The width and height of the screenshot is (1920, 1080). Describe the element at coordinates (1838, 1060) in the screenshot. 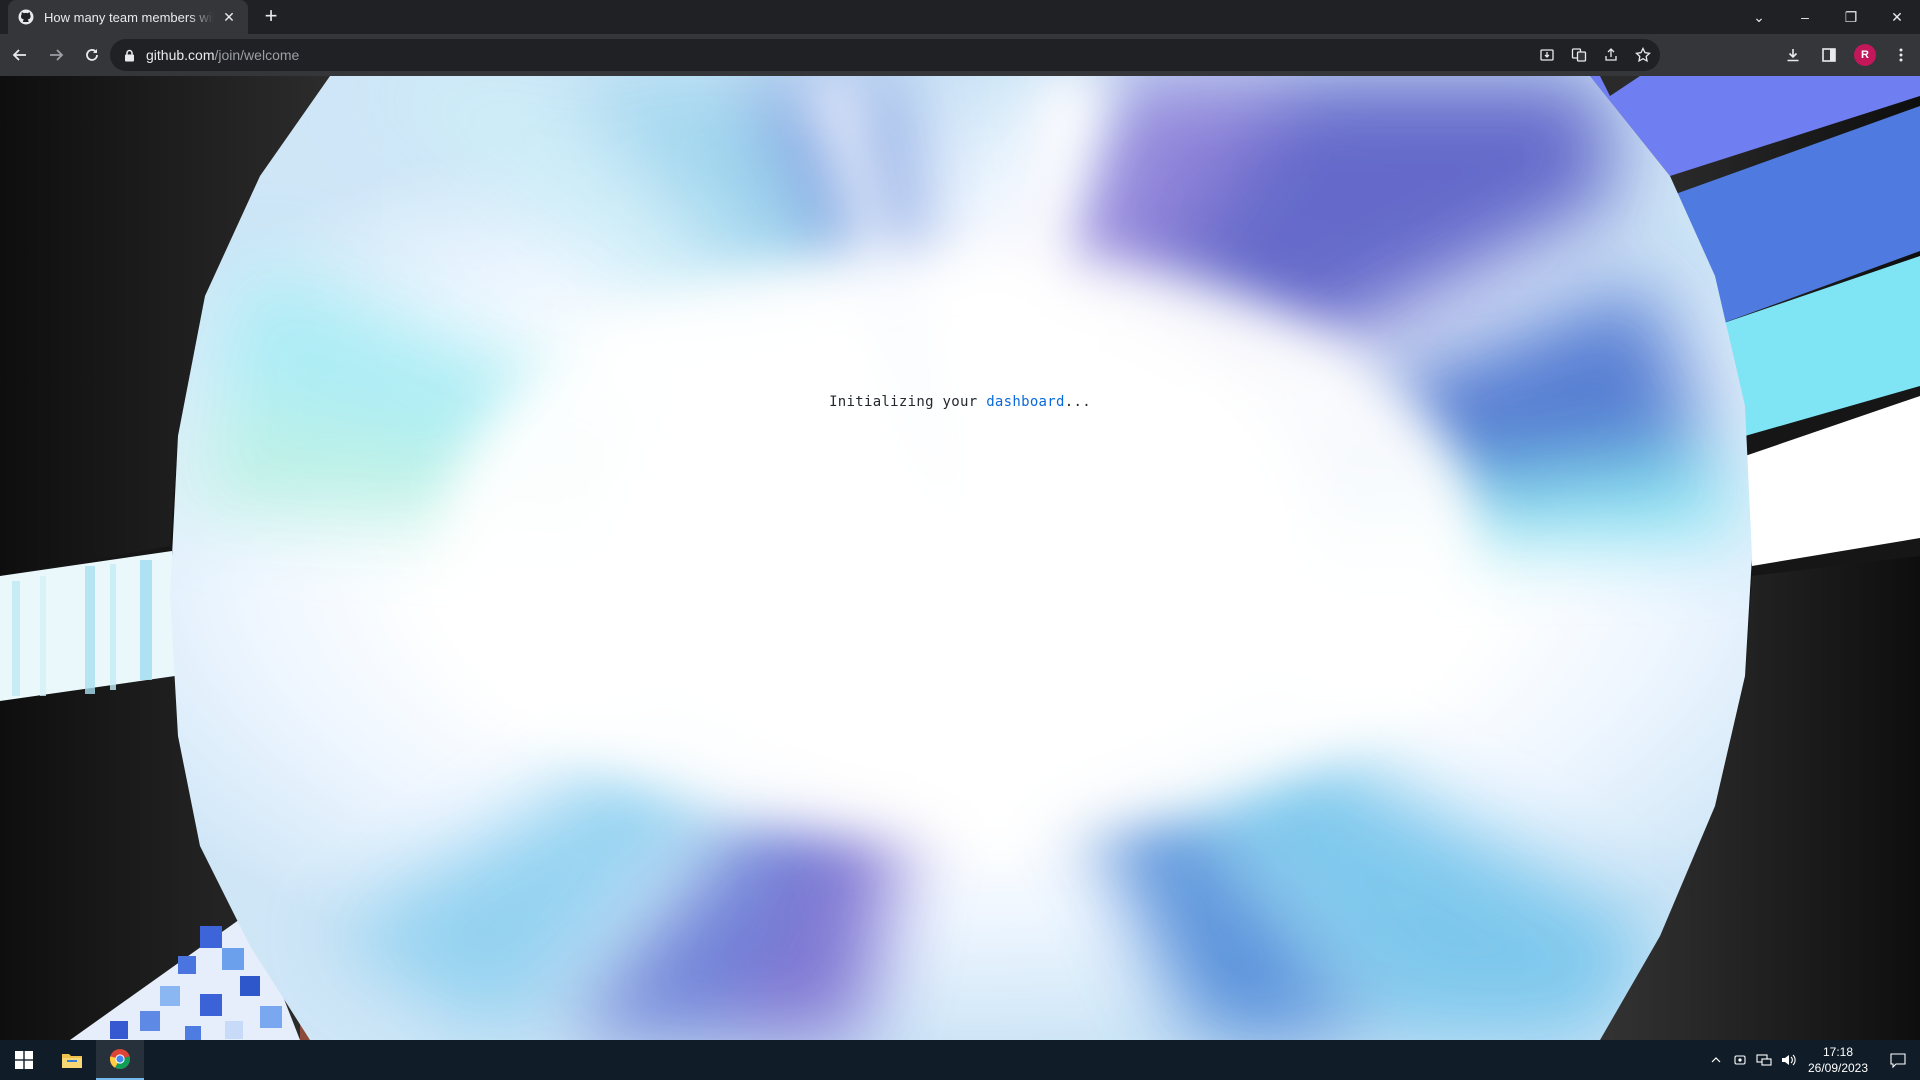

I see `system-clock: 17:18 26/09/2023` at that location.